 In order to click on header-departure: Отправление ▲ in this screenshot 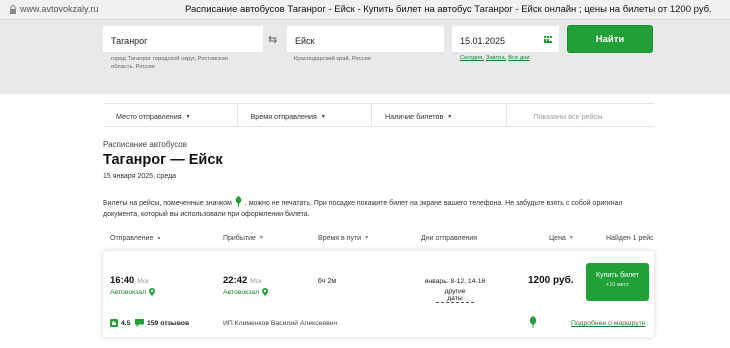, I will do `click(135, 238)`.